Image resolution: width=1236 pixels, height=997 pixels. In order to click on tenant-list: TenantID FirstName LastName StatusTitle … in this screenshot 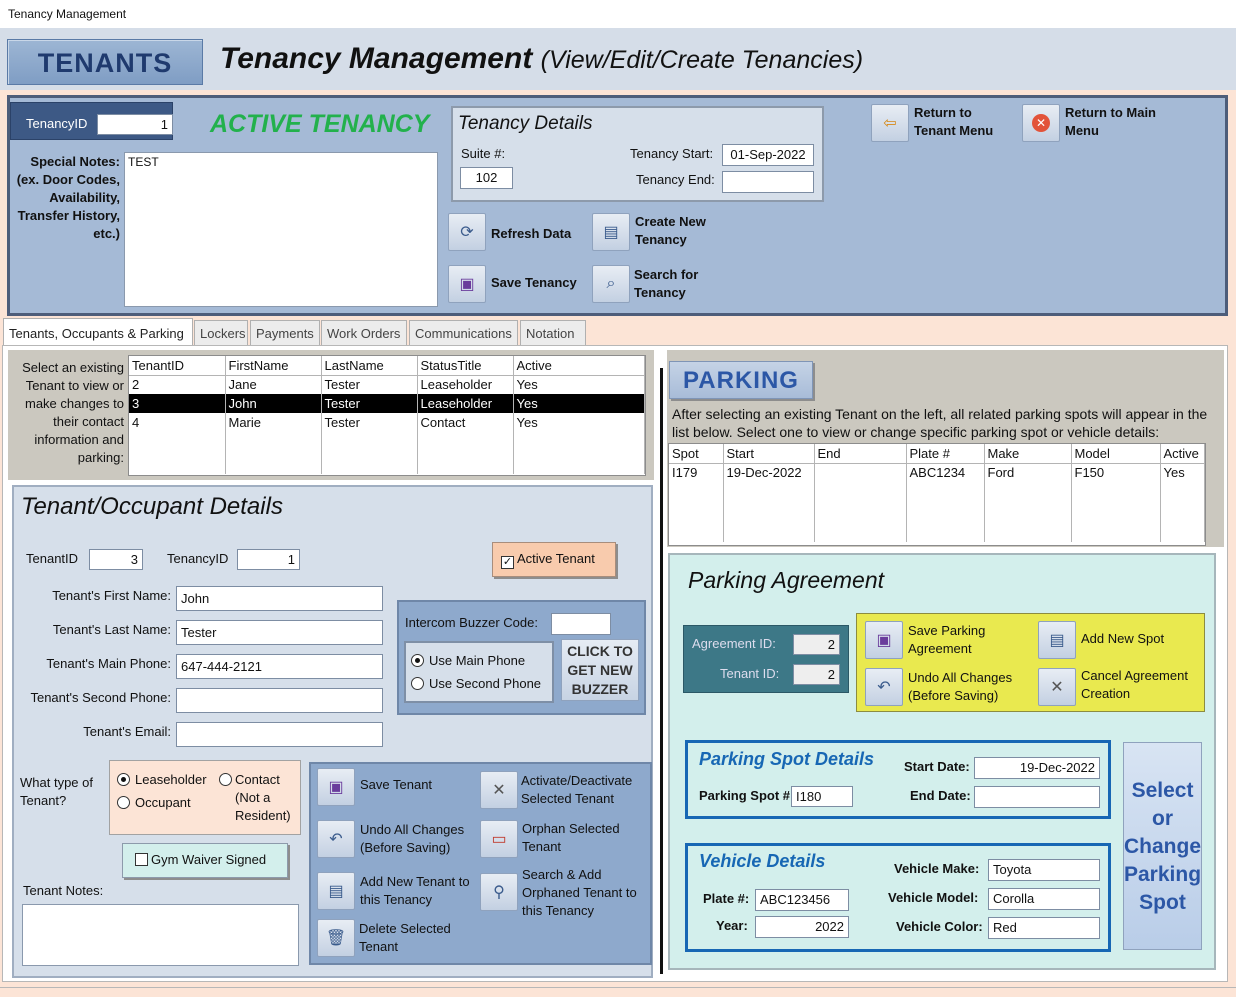, I will do `click(387, 415)`.